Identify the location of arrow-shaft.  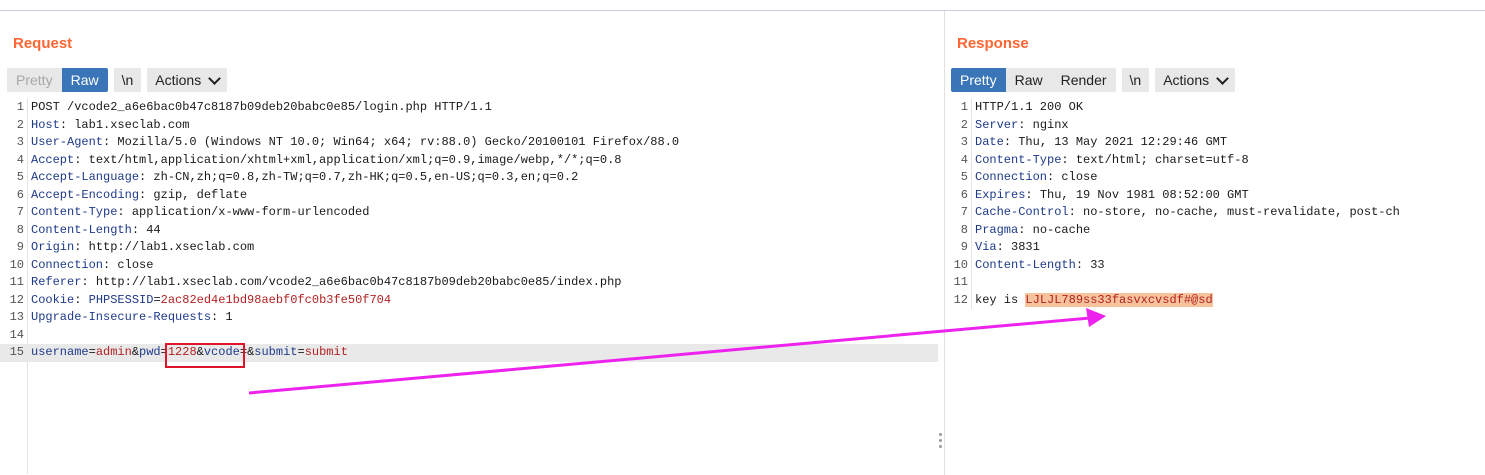
(669, 355).